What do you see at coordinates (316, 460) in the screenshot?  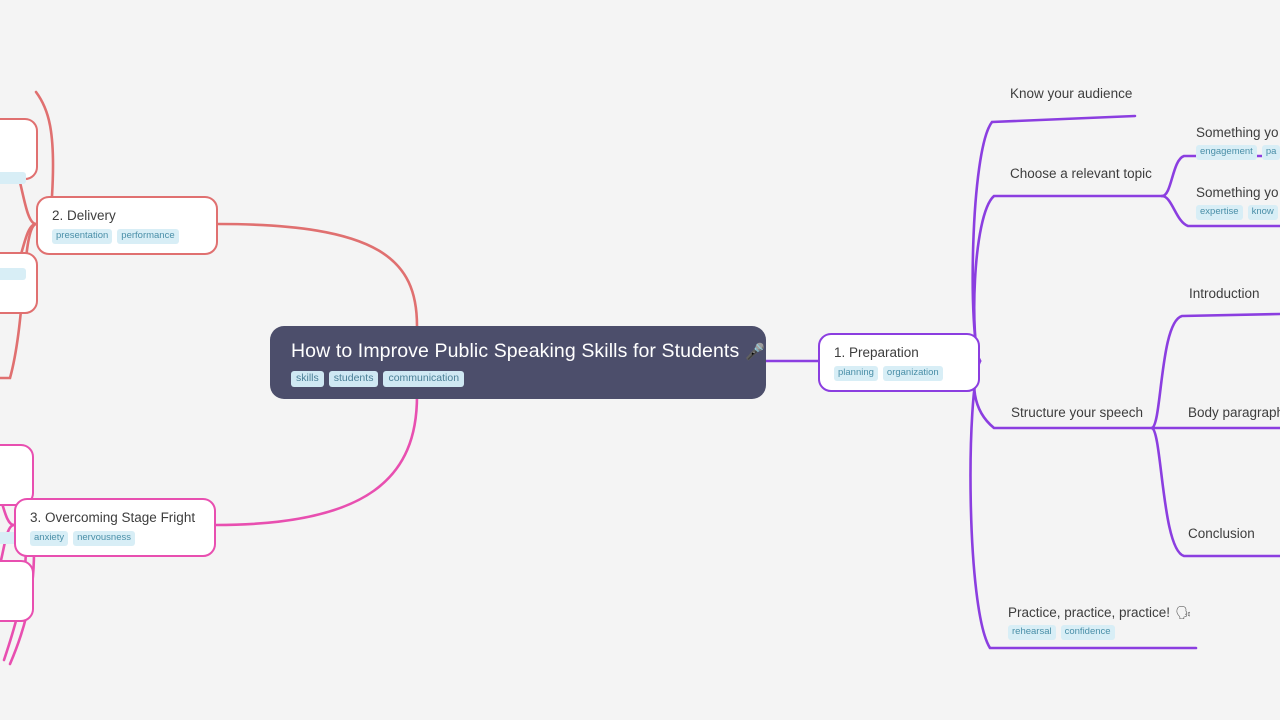 I see `edge-root-stagefright` at bounding box center [316, 460].